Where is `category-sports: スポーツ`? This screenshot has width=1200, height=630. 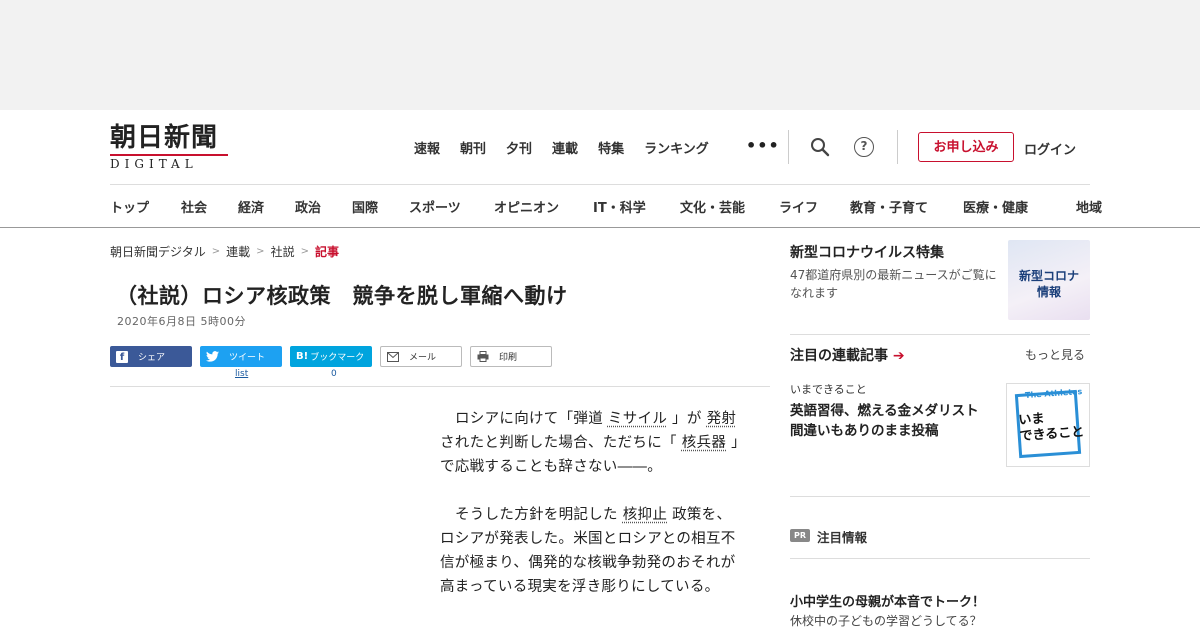 category-sports: スポーツ is located at coordinates (451, 206).